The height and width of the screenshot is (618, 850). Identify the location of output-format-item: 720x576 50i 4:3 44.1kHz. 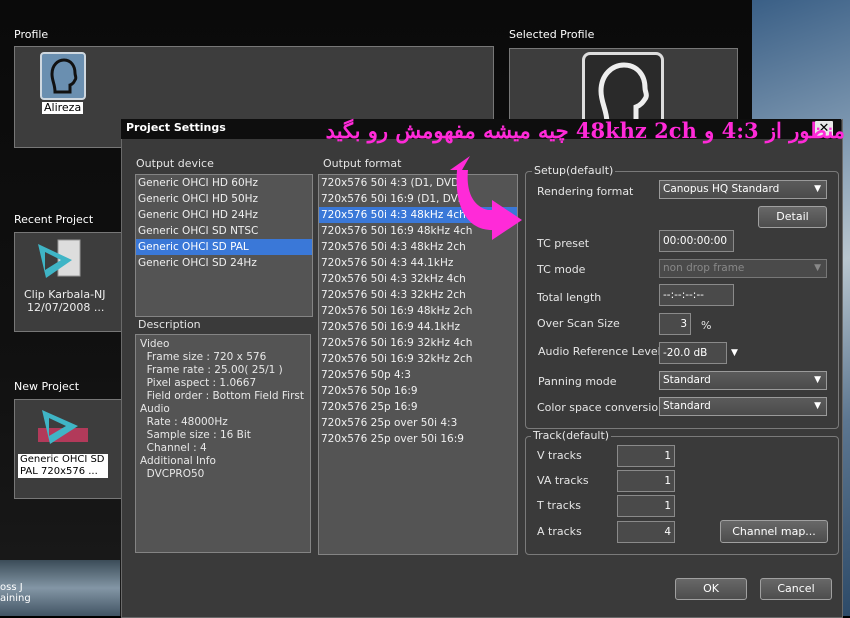
(418, 263).